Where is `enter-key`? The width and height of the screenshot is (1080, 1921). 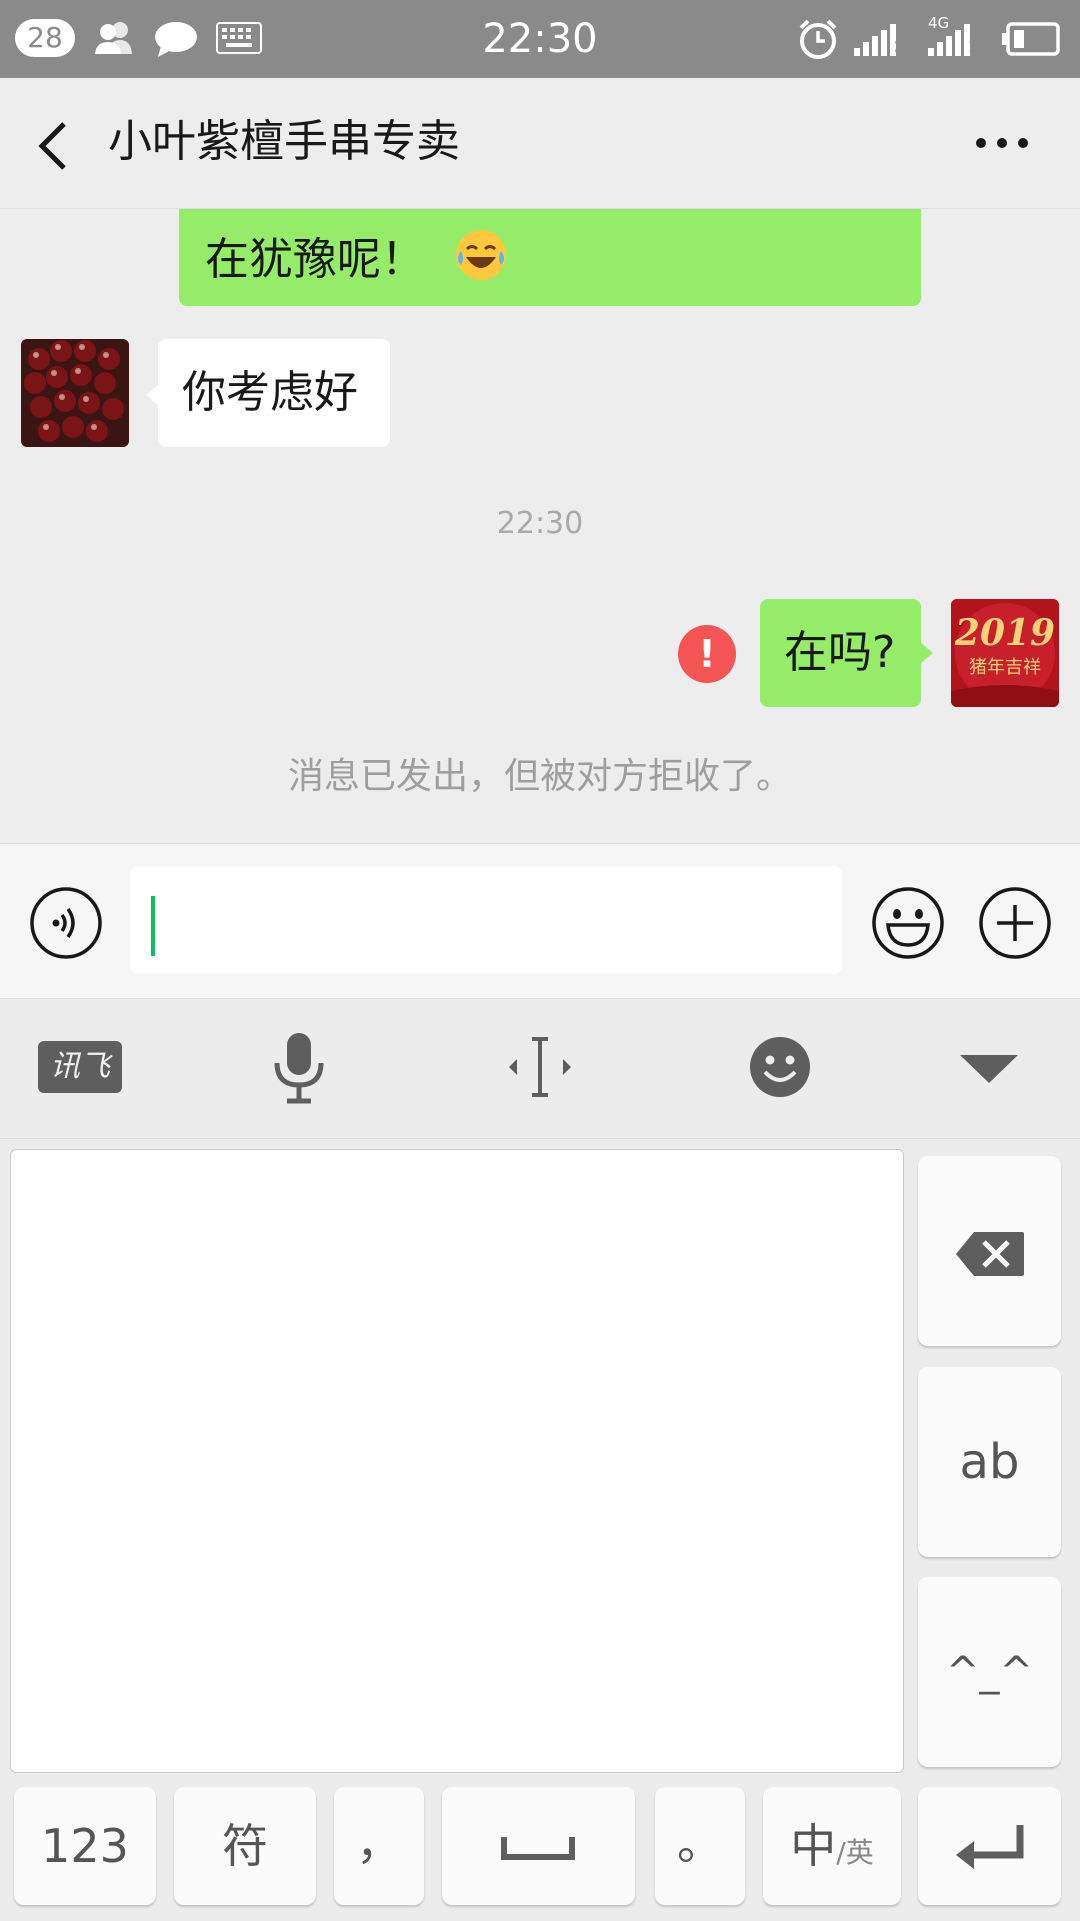
enter-key is located at coordinates (989, 1846).